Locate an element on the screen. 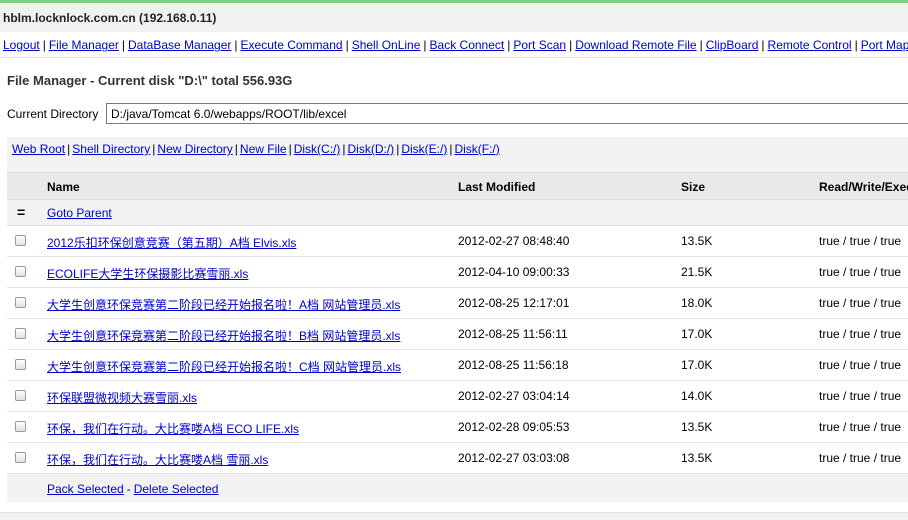 The width and height of the screenshot is (908, 520). column-header-size: Size is located at coordinates (693, 187).